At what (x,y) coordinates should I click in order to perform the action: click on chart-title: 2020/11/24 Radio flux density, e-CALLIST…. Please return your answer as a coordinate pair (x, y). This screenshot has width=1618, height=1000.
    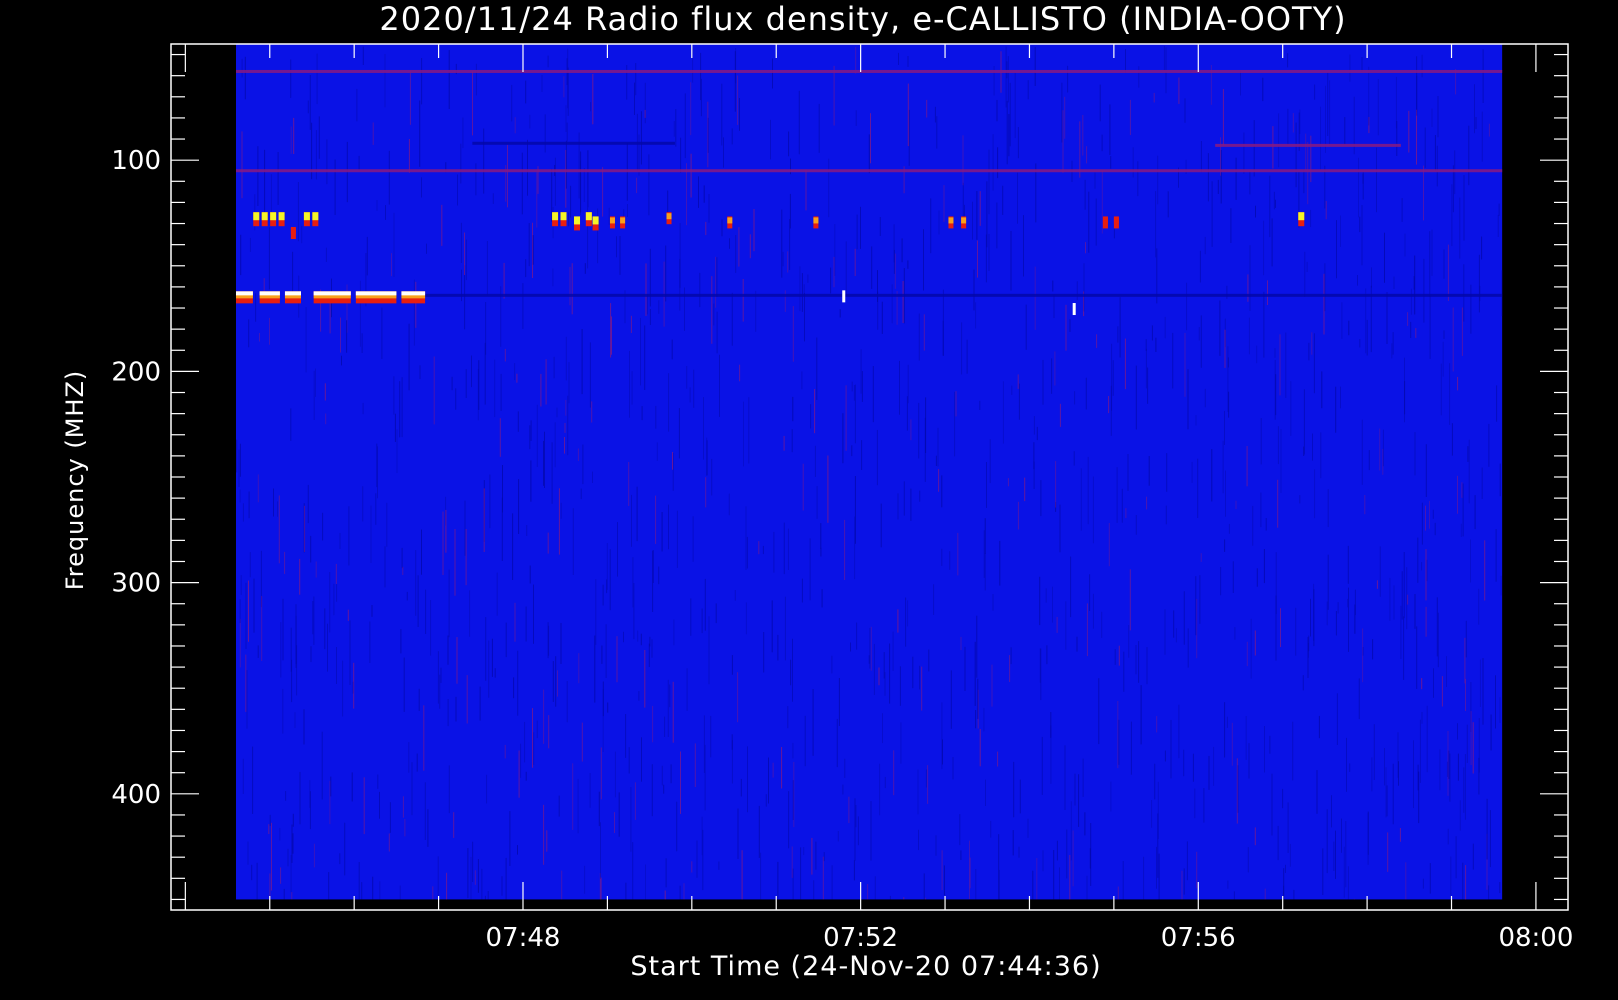
    Looking at the image, I should click on (862, 19).